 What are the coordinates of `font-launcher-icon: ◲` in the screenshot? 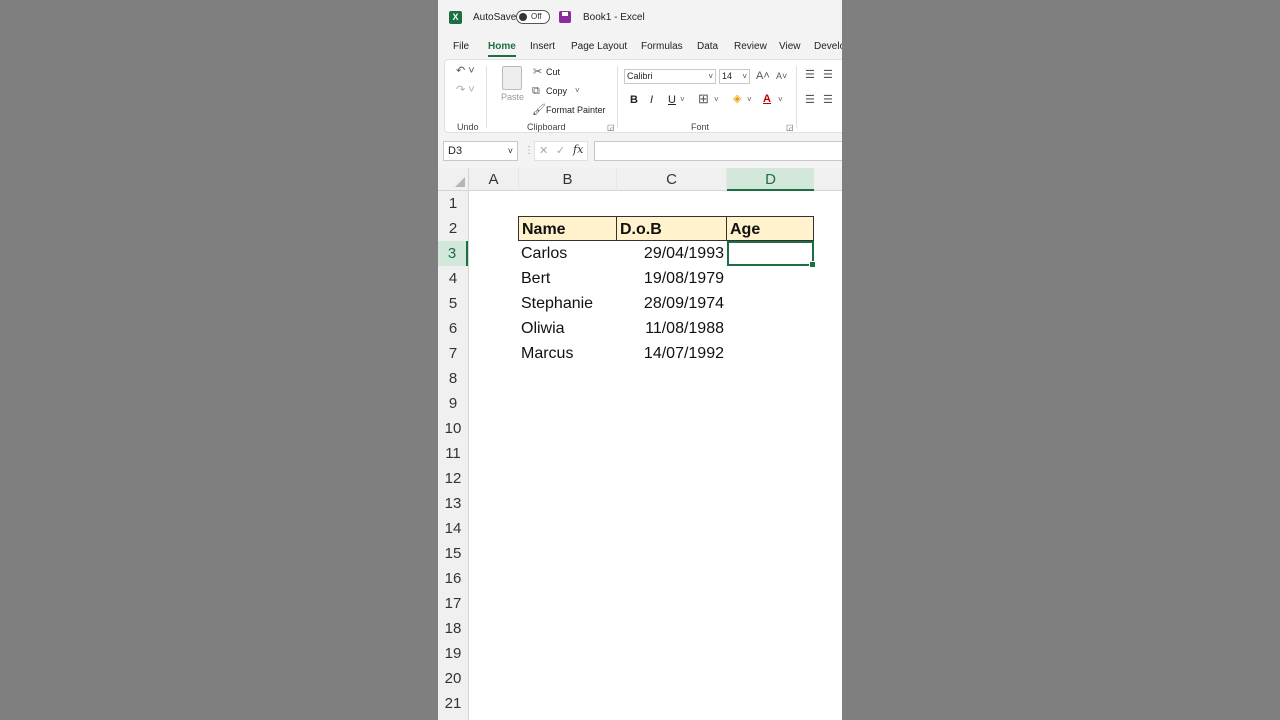 It's located at (790, 128).